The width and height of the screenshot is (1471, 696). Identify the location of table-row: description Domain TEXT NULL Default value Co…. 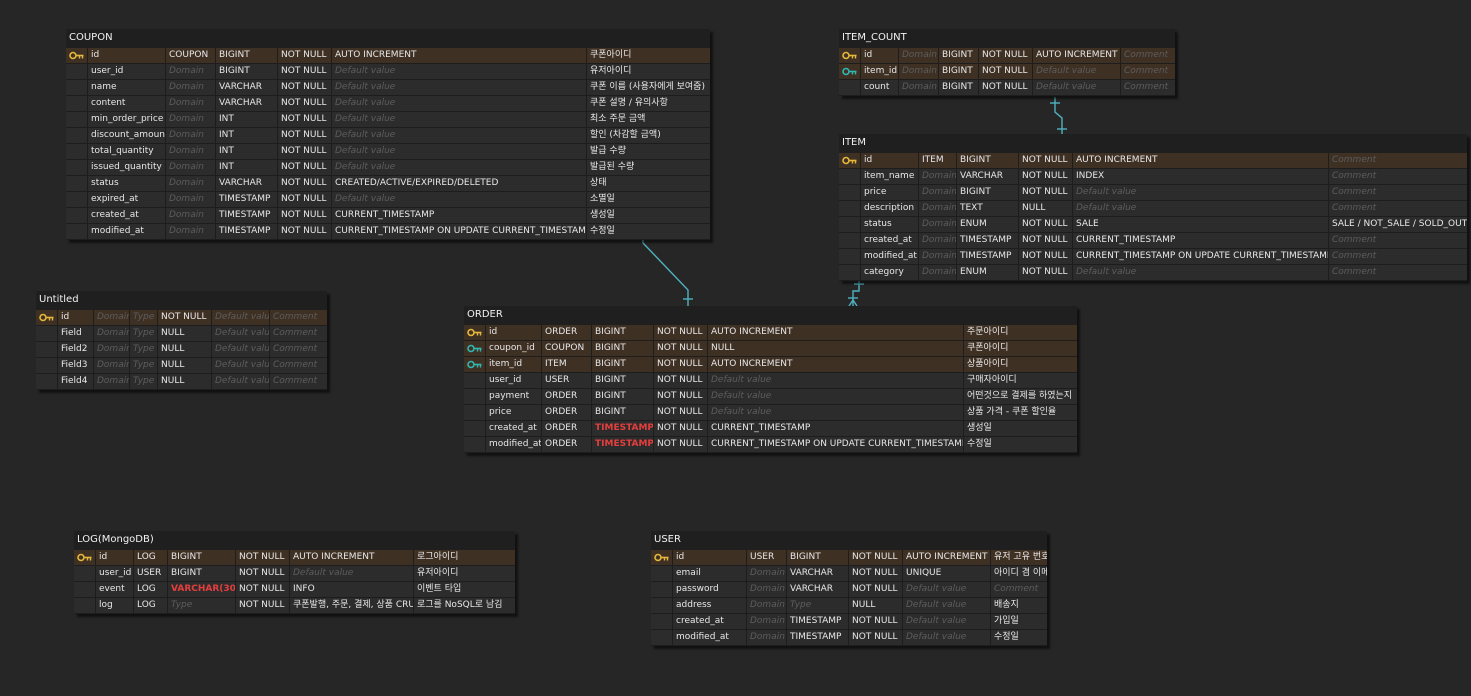
(1153, 209).